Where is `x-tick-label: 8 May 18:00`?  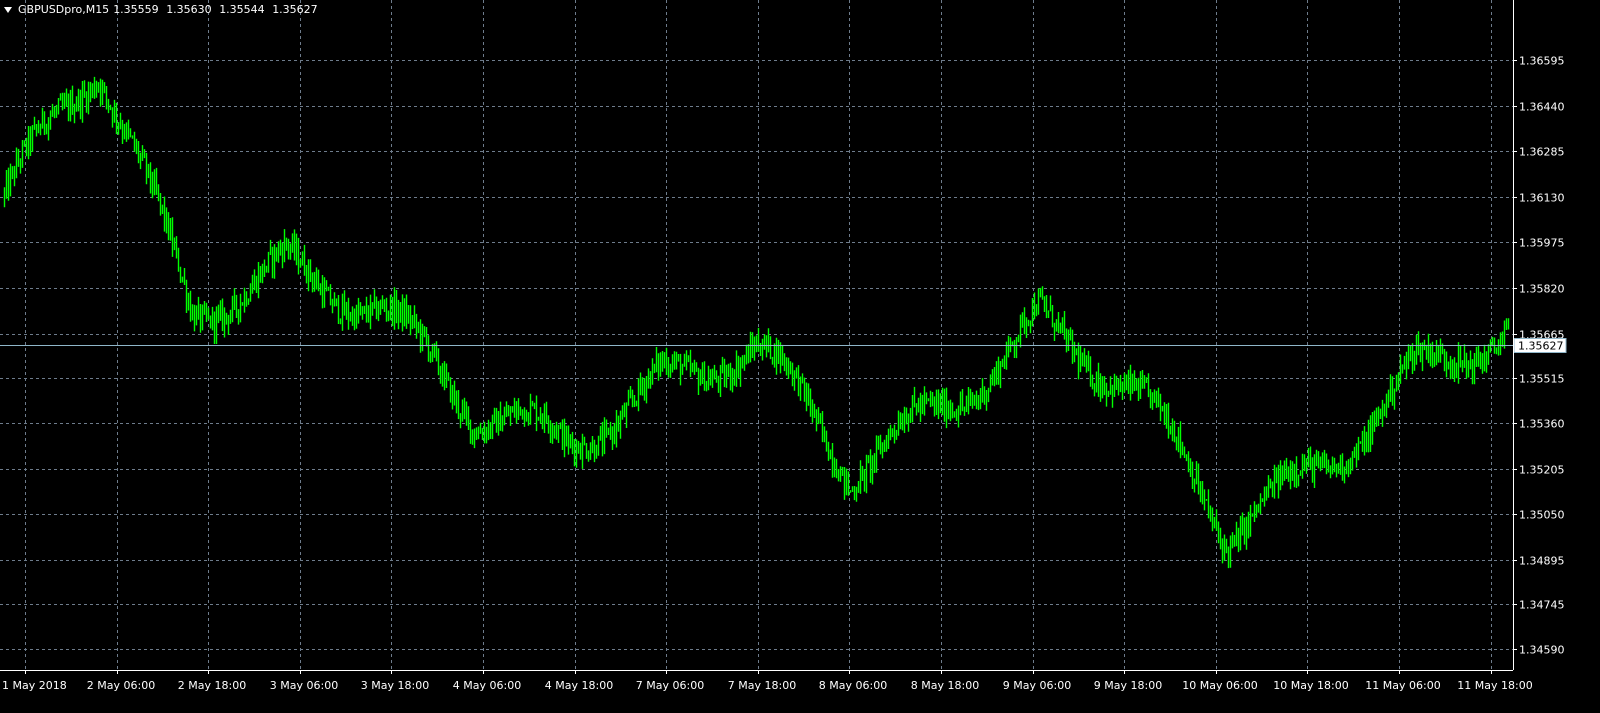
x-tick-label: 8 May 18:00 is located at coordinates (945, 685).